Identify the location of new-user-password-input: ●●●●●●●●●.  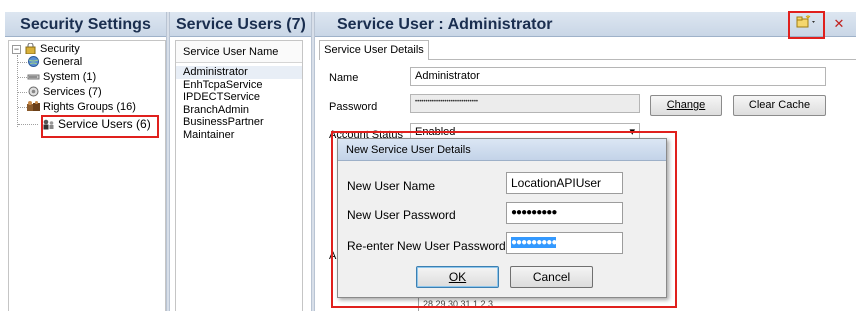
(564, 213).